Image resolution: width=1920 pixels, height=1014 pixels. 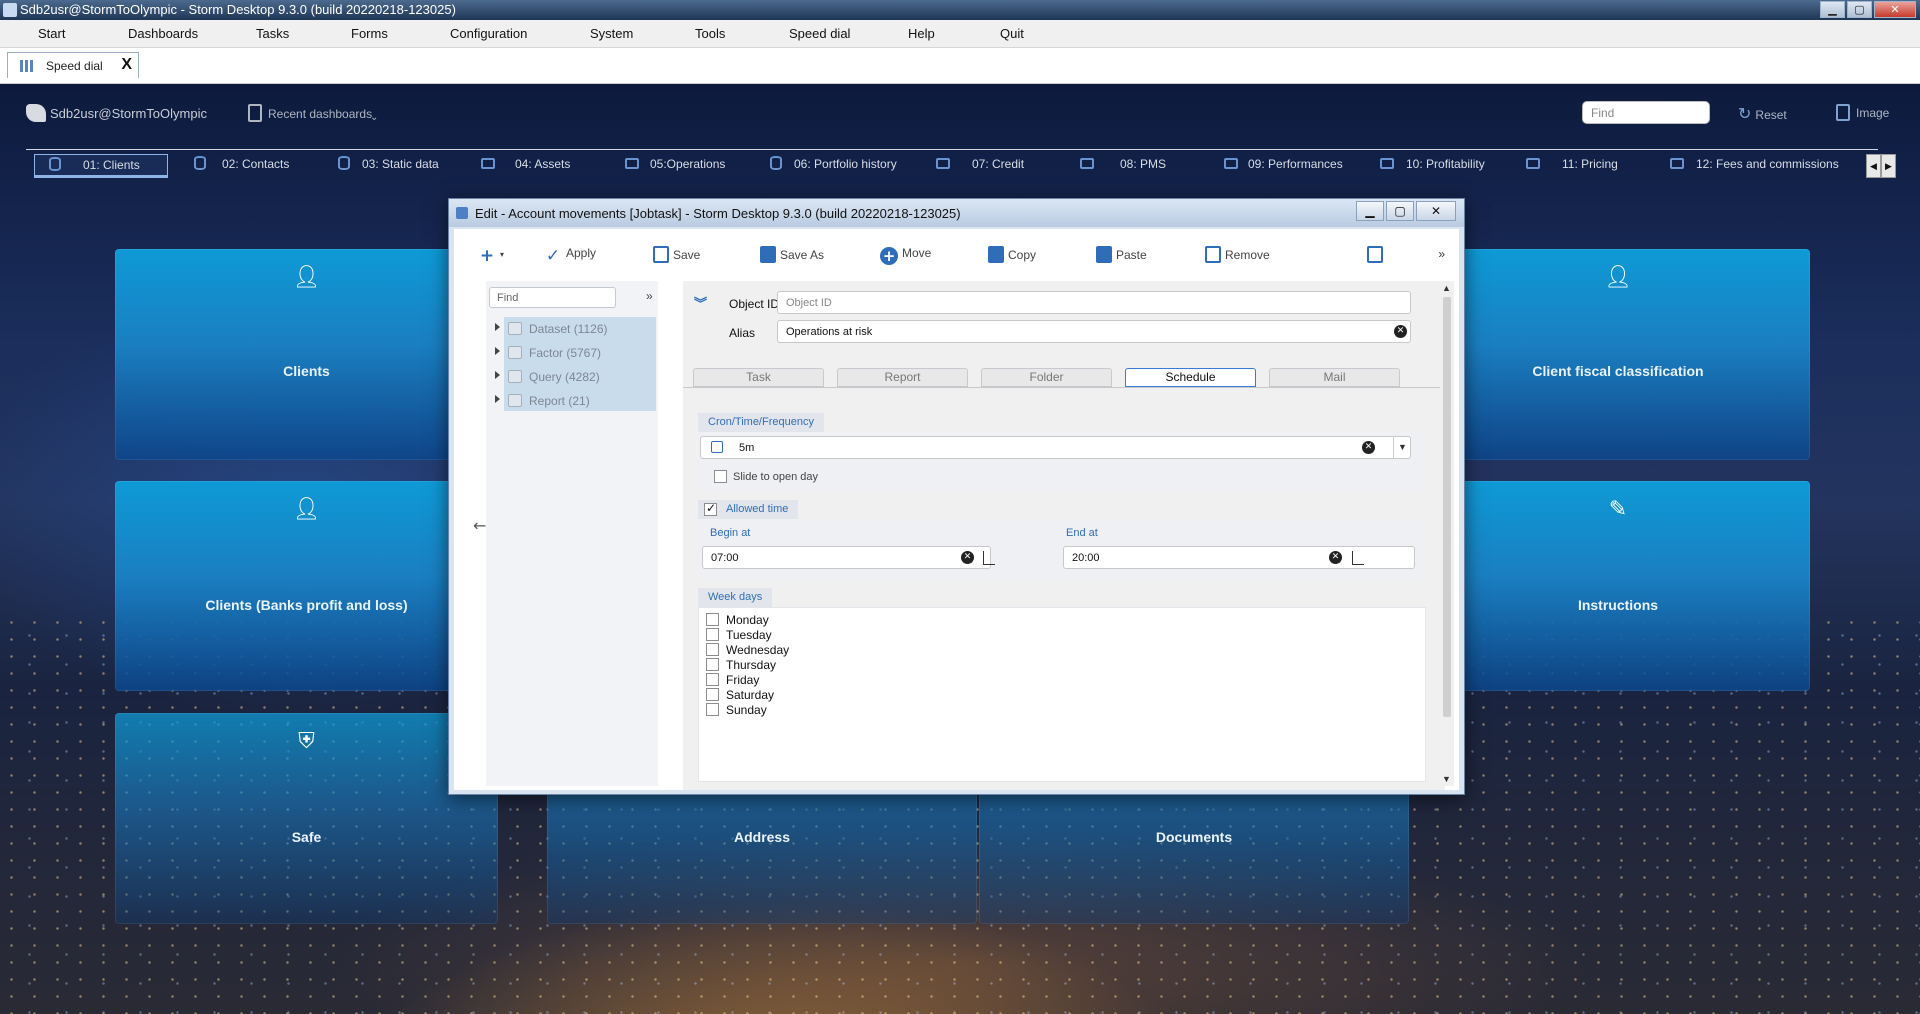 I want to click on close-tab-icon: X, so click(x=126, y=65).